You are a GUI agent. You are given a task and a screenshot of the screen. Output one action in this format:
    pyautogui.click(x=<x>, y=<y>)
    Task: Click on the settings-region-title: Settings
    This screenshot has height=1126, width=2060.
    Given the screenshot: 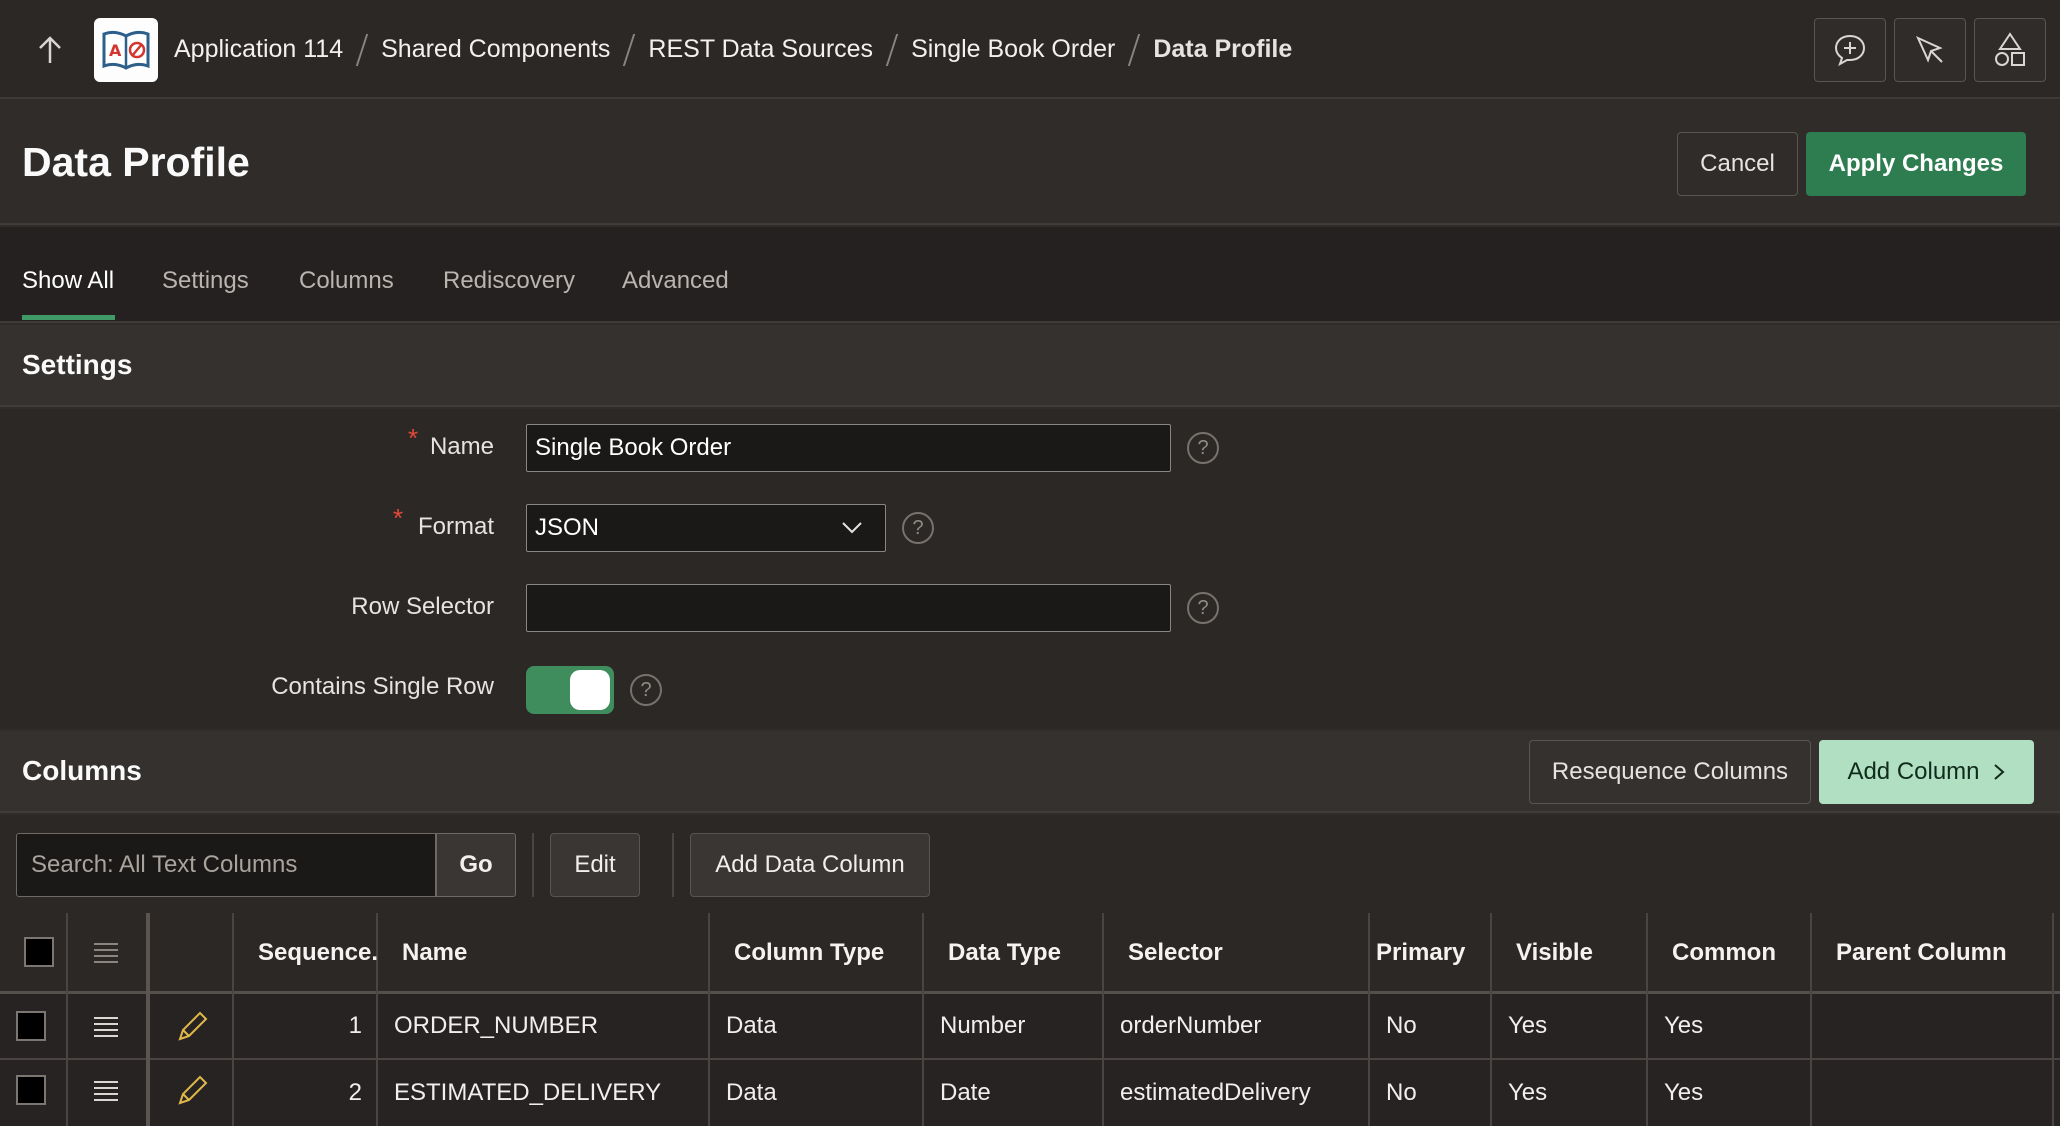 What is the action you would take?
    pyautogui.click(x=77, y=364)
    